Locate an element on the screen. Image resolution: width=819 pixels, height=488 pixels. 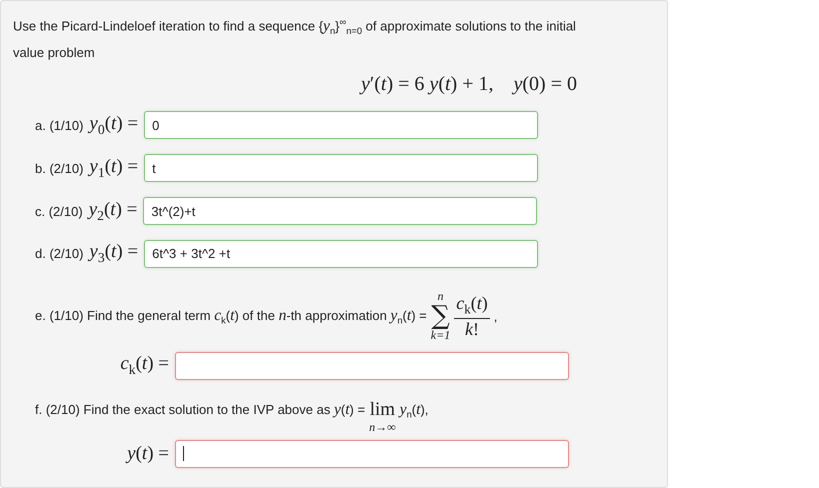
differential-equation: y′(t) = 6 y(t) + 1, y(0) = 0 is located at coordinates (468, 84).